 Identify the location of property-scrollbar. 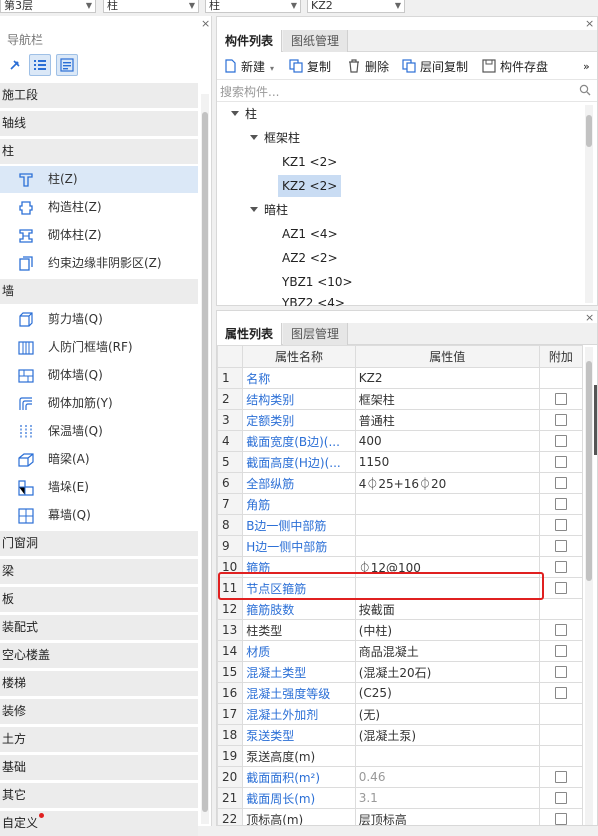
(589, 586).